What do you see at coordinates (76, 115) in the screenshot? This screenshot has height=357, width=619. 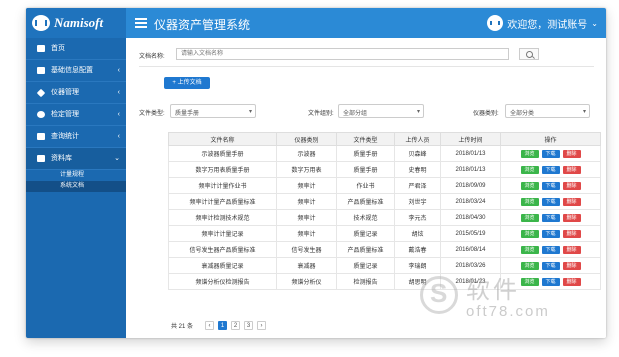 I see `sidebar-item-calibration-mgmt: 检定管理 ‹` at bounding box center [76, 115].